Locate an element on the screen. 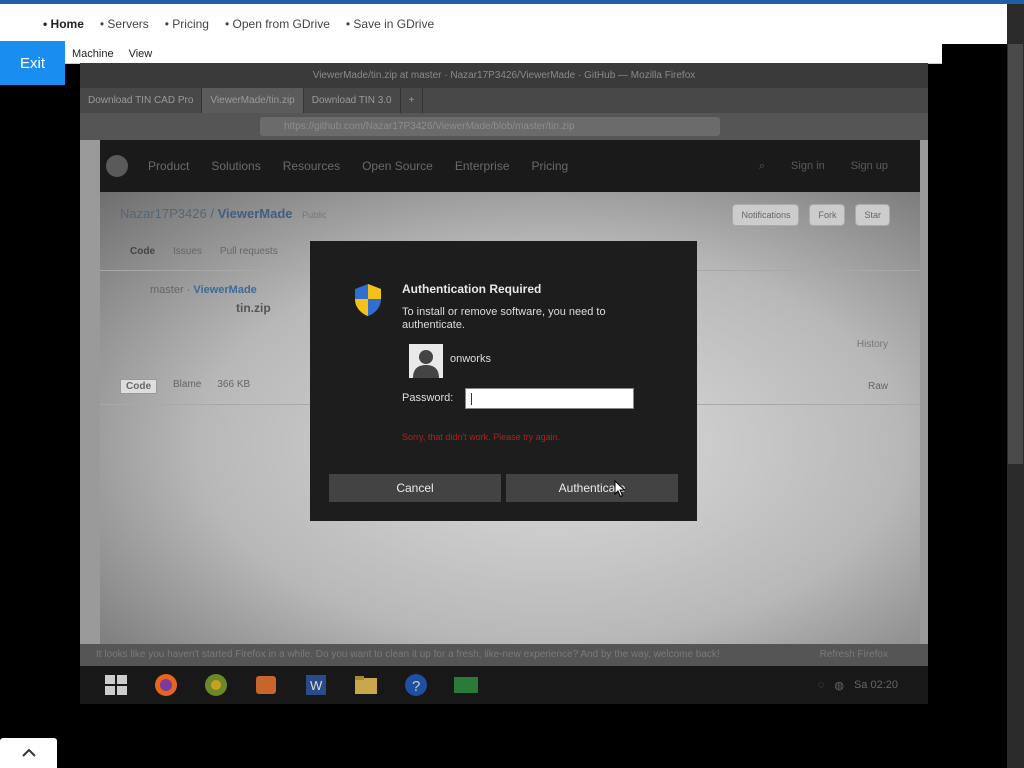  raw-button: Raw is located at coordinates (878, 386).